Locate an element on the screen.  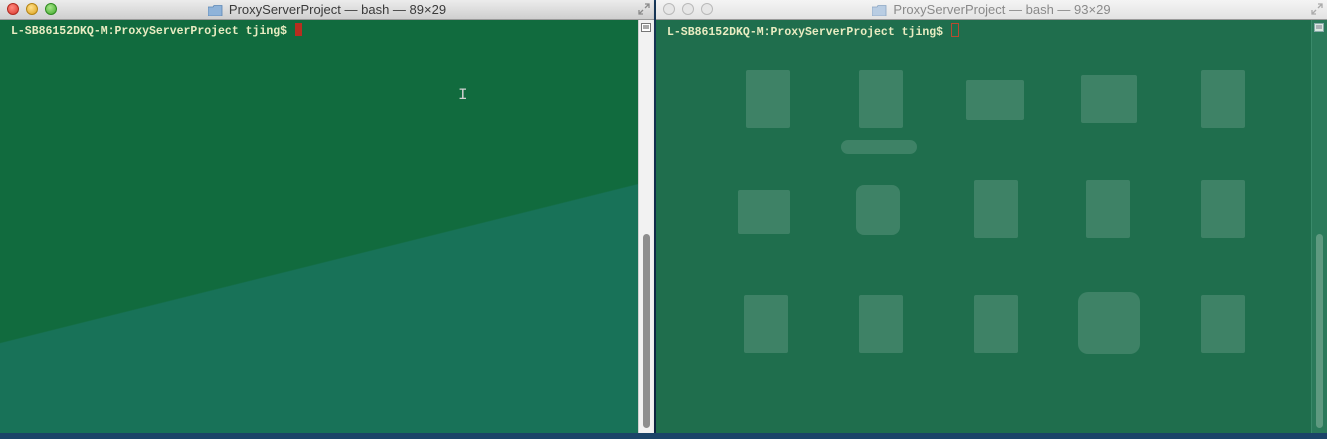
window-title-text: ProxyServerProject — bash — 93×29 is located at coordinates (1002, 9).